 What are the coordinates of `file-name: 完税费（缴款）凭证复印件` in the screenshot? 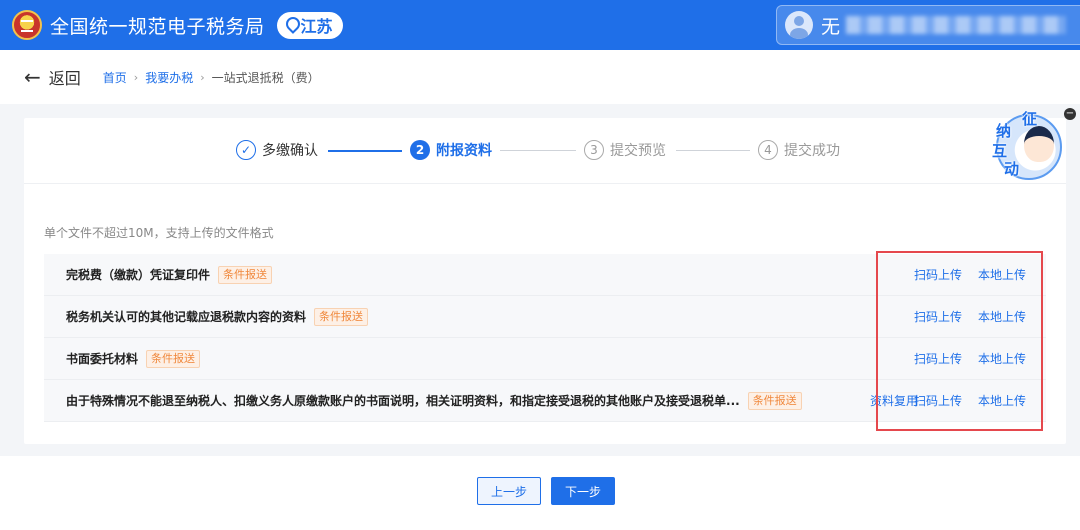 It's located at (138, 275).